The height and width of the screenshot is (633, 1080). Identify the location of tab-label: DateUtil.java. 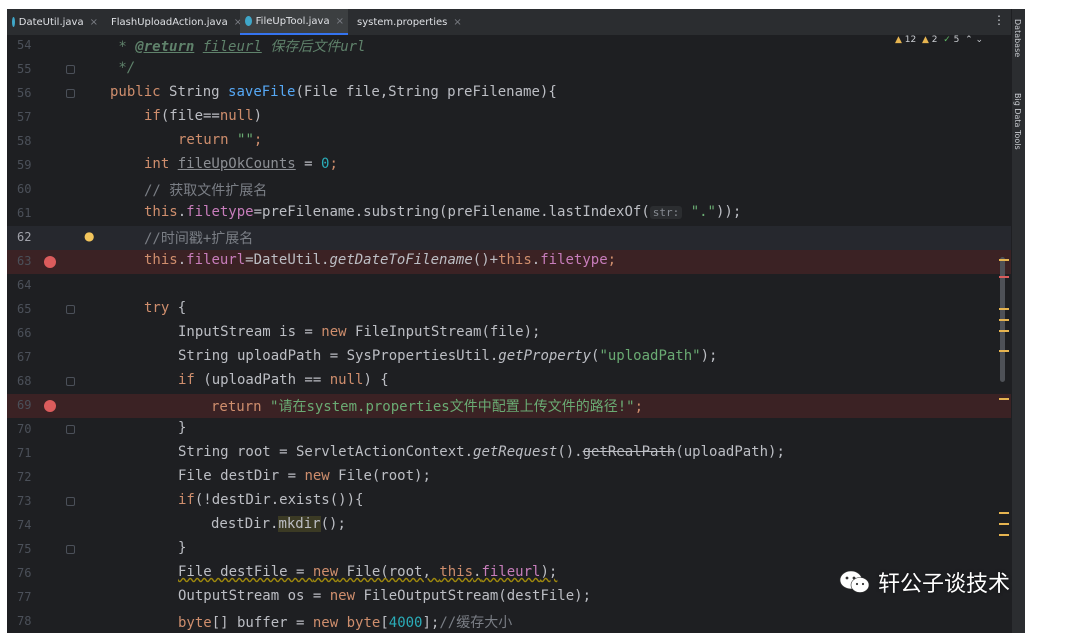
(51, 22).